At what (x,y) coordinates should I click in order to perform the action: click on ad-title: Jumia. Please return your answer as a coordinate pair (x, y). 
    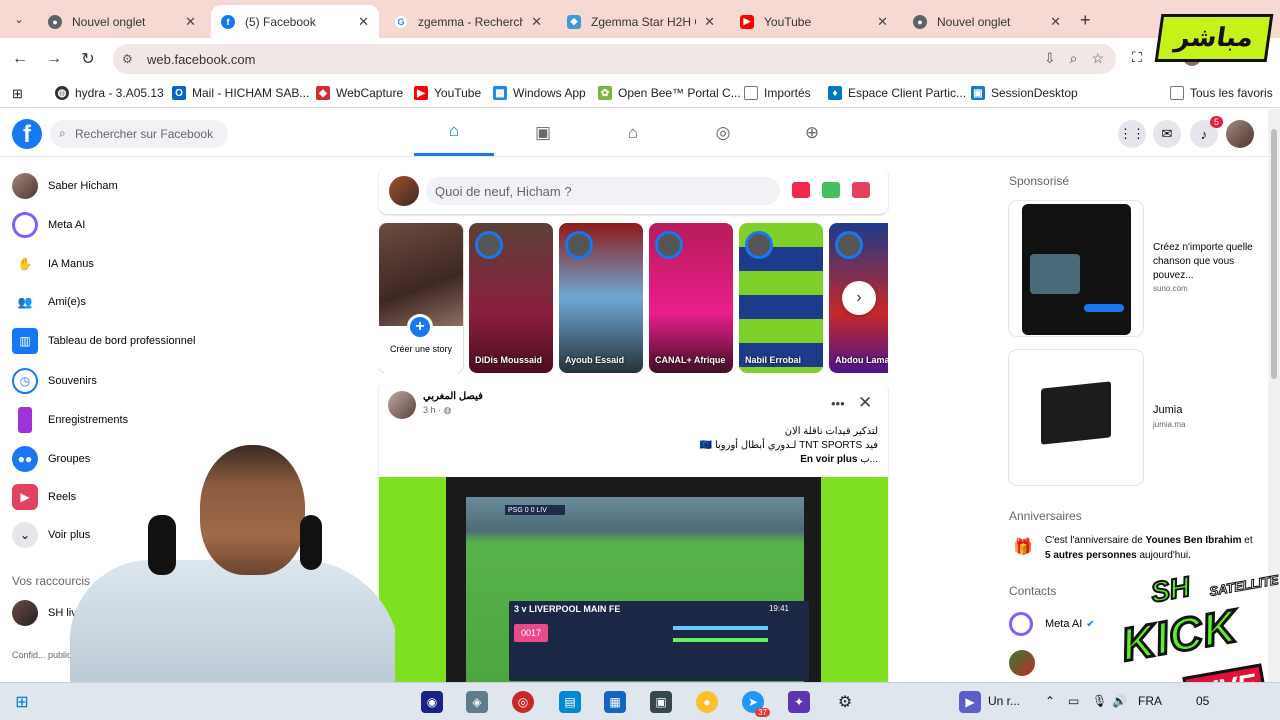
    Looking at the image, I should click on (1167, 410).